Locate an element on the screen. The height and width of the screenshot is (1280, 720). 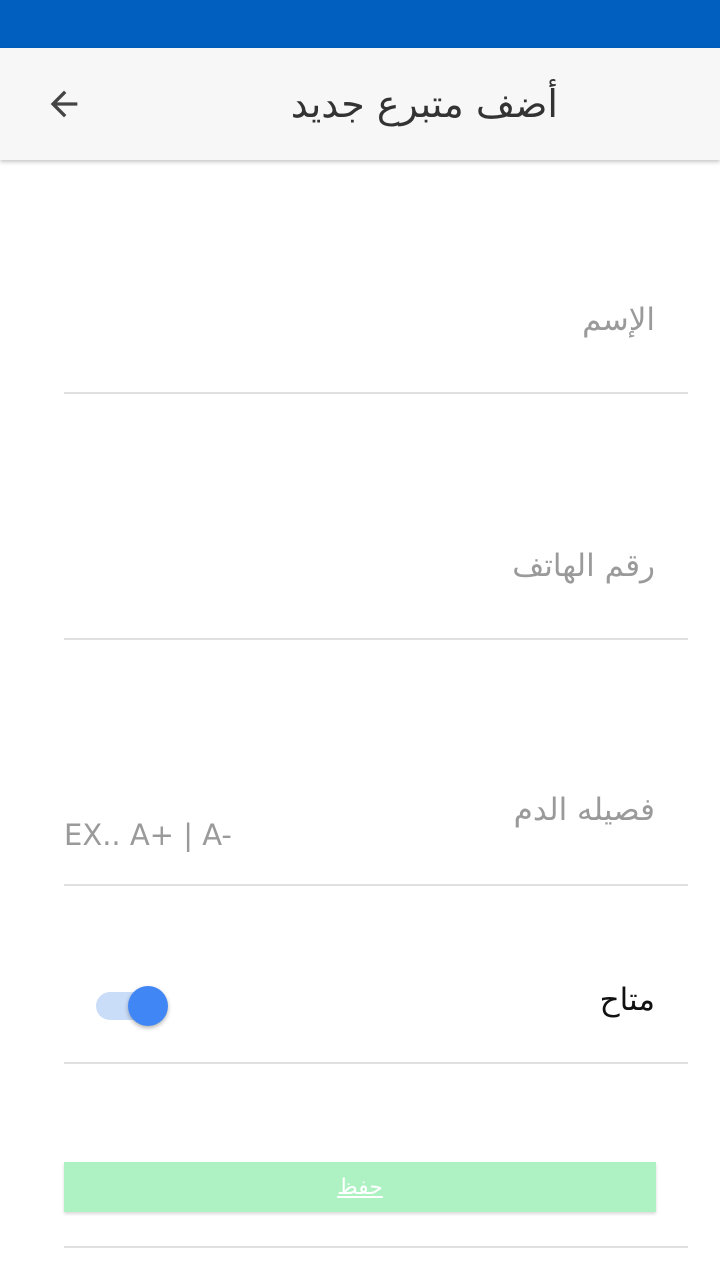
available-label: متاح is located at coordinates (627, 1000).